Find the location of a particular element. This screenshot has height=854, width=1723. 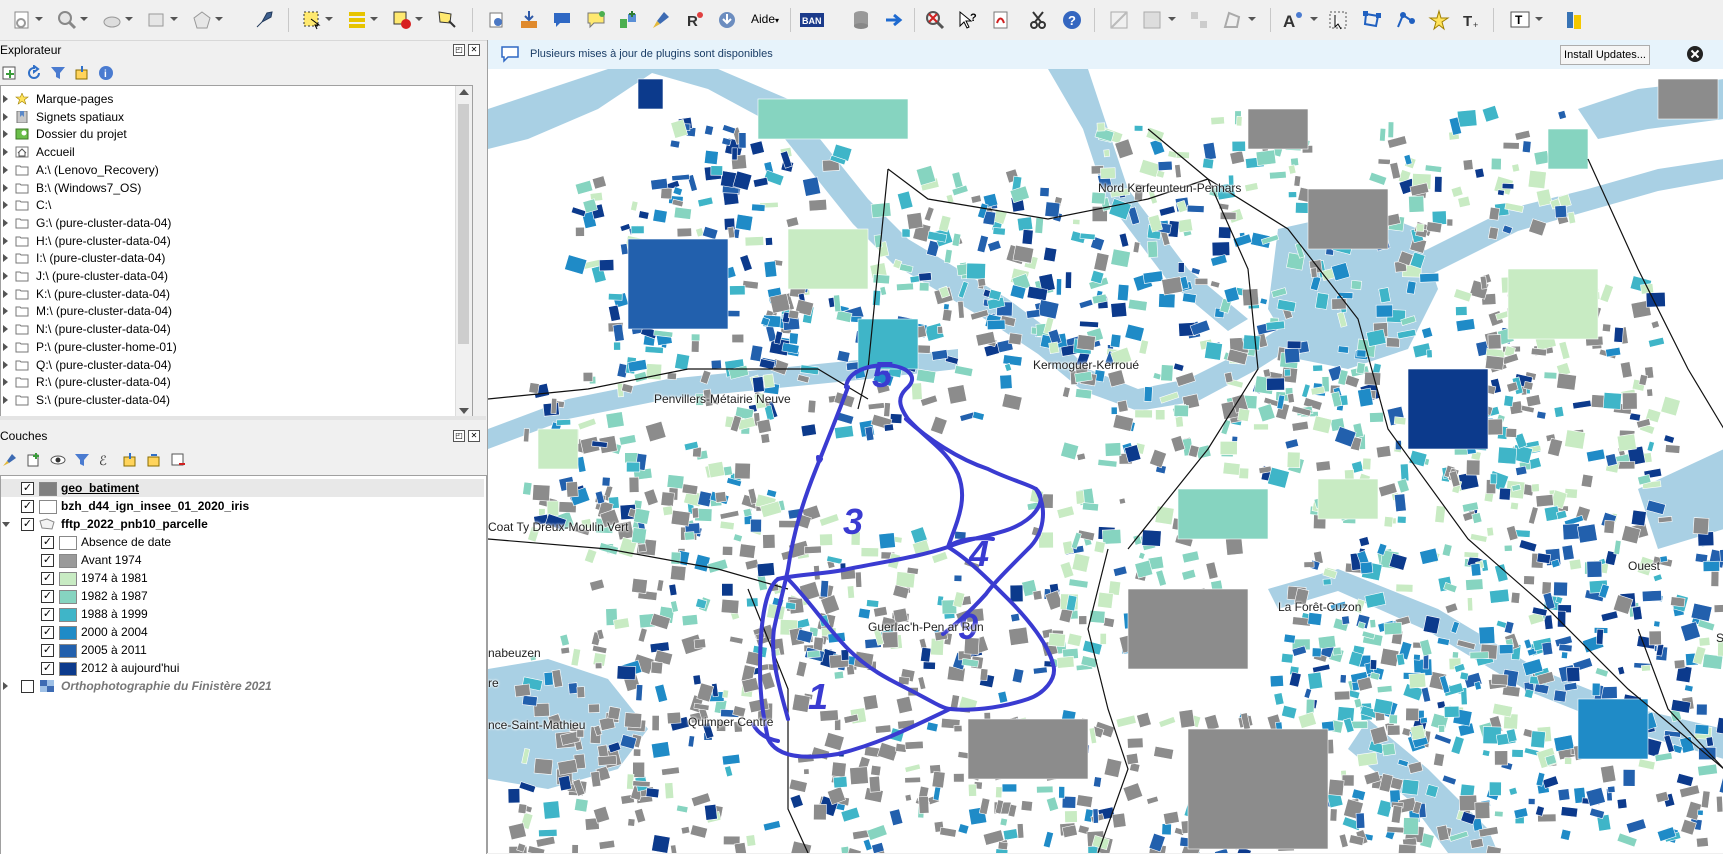

remove-layer-icon is located at coordinates (178, 460).